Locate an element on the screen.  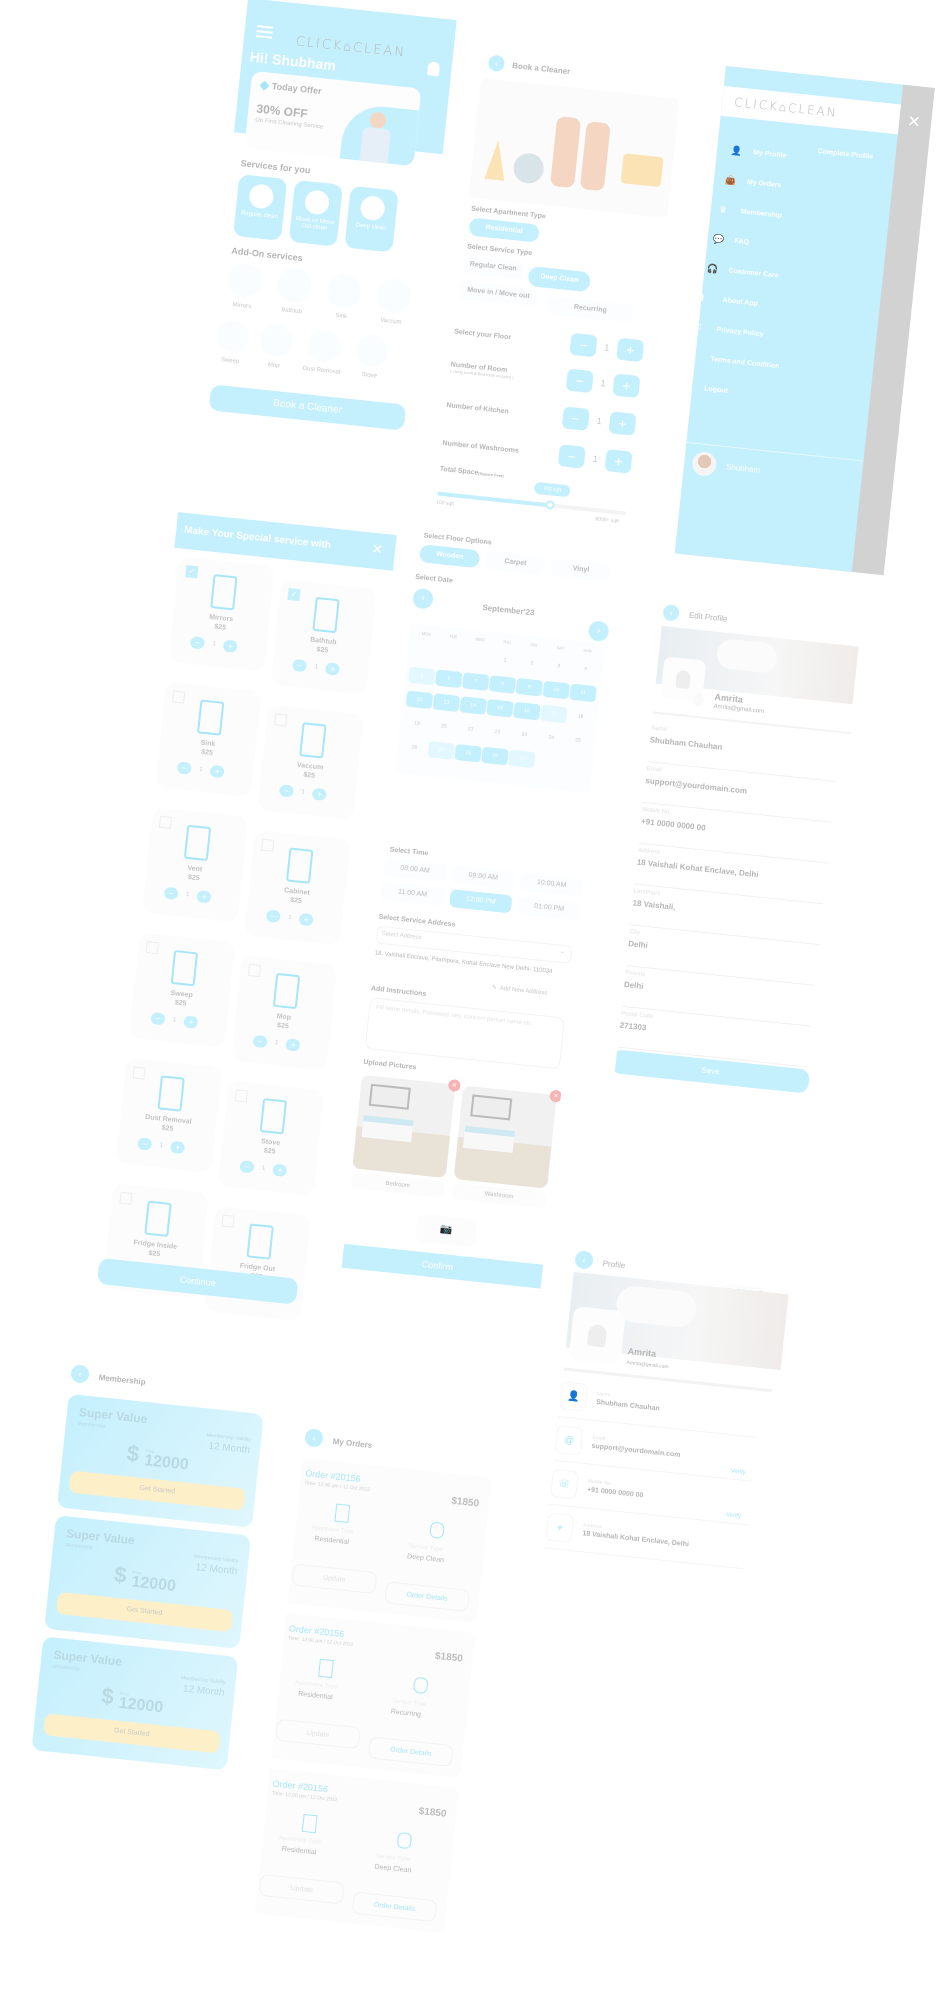
calendar-day: 26 is located at coordinates (415, 747).